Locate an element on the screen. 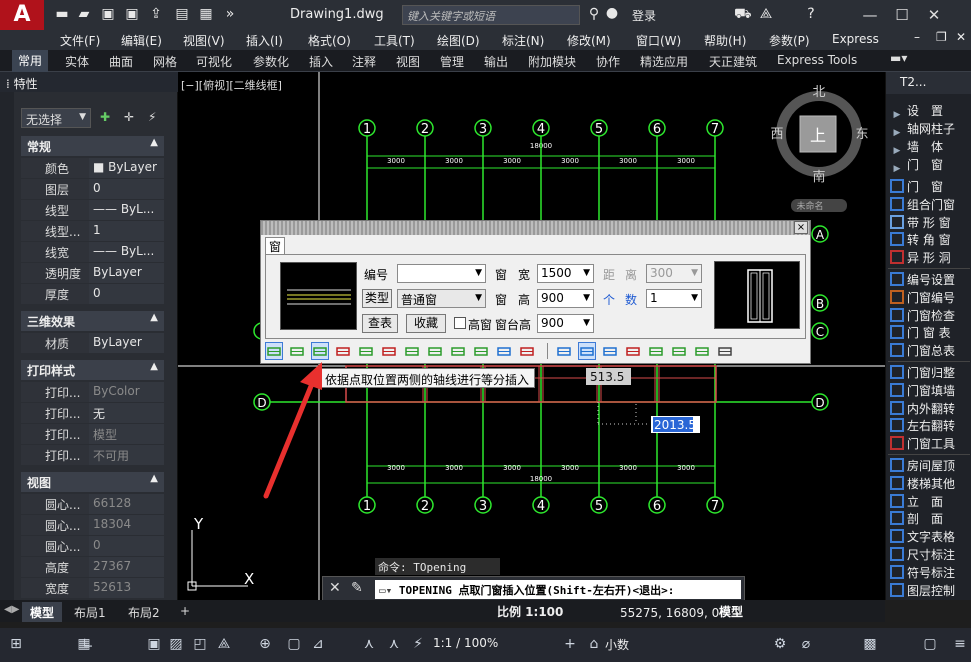 The height and width of the screenshot is (662, 971). dialog-tab-window: 窗 is located at coordinates (275, 245).